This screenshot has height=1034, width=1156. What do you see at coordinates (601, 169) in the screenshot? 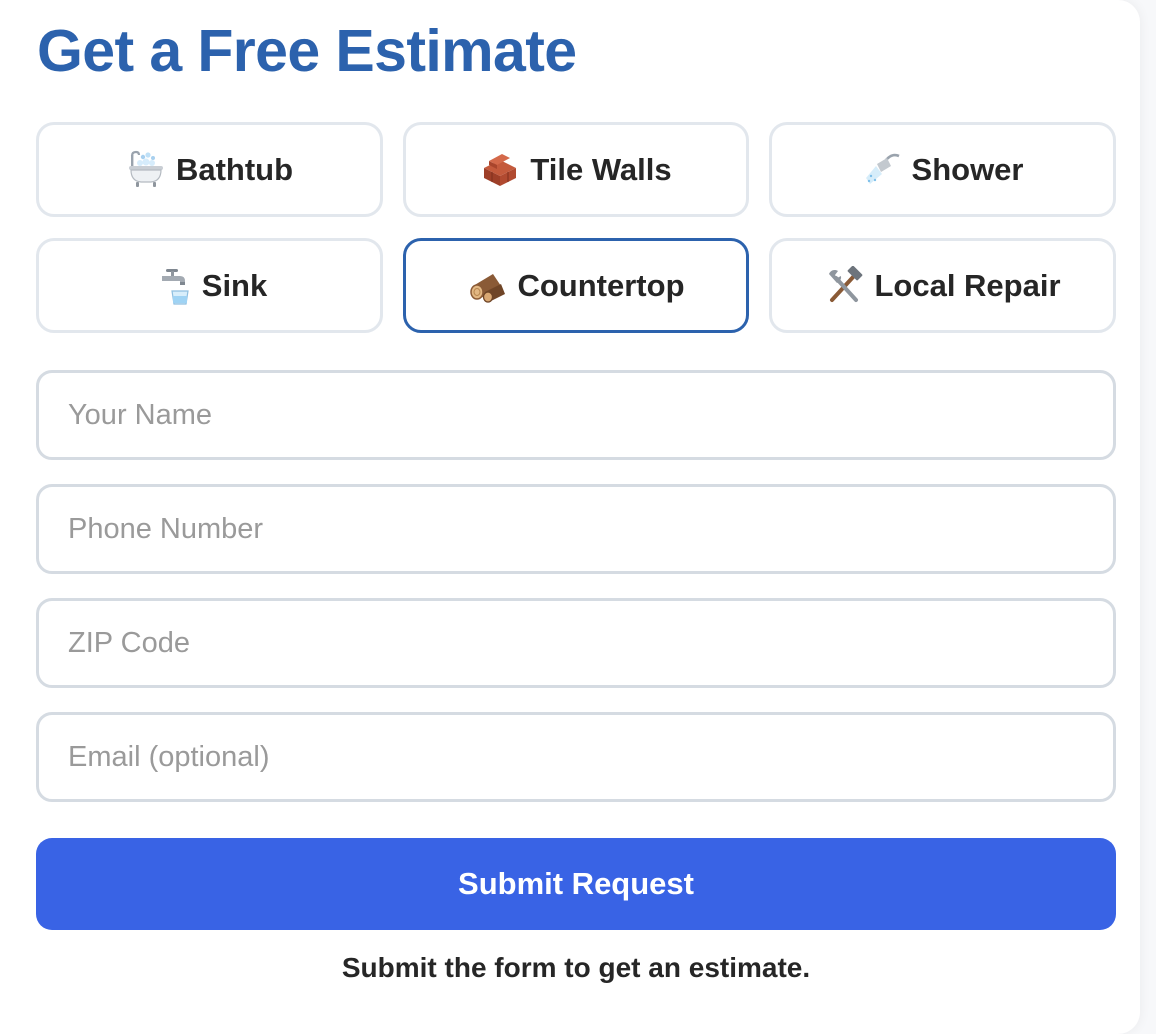
I see `service-label: Tile Walls` at bounding box center [601, 169].